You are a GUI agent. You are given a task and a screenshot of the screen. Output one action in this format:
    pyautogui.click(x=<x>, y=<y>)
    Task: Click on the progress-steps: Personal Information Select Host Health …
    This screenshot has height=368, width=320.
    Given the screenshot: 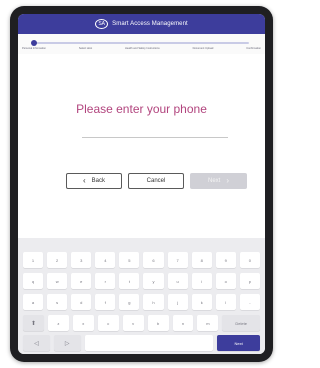 What is the action you would take?
    pyautogui.click(x=141, y=48)
    